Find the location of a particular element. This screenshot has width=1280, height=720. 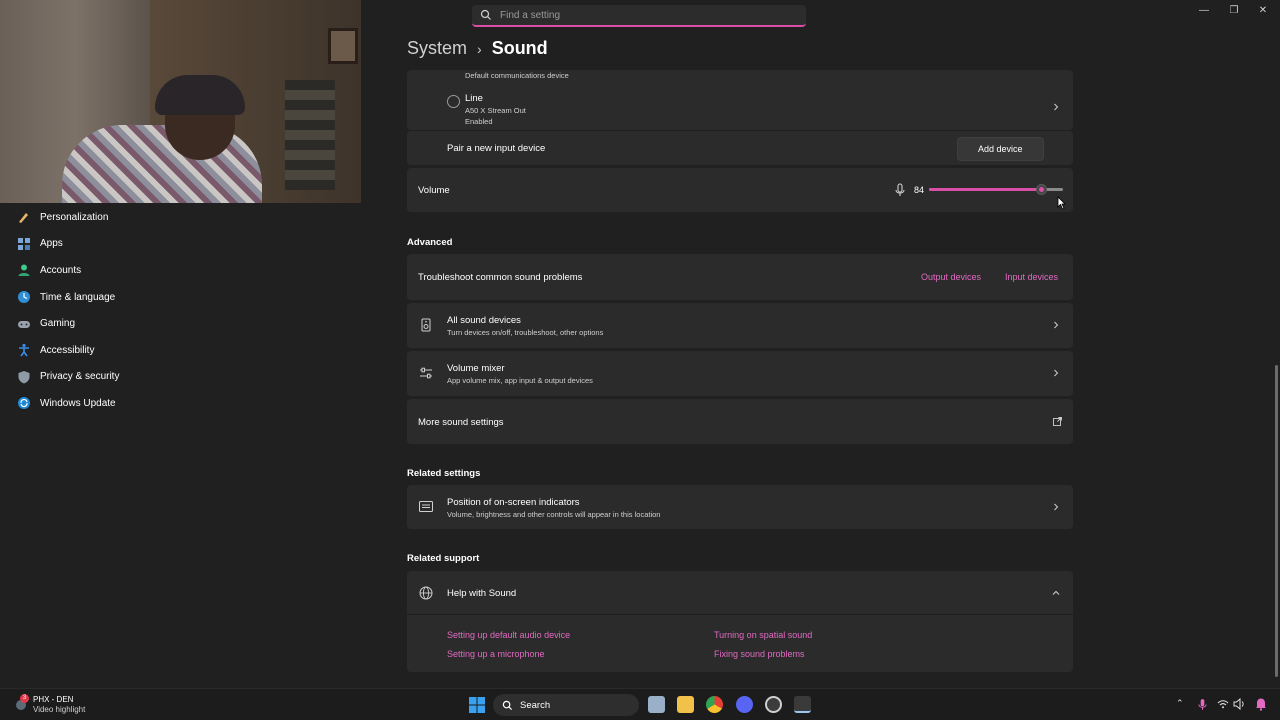

open-external-icon is located at coordinates (1057, 421).